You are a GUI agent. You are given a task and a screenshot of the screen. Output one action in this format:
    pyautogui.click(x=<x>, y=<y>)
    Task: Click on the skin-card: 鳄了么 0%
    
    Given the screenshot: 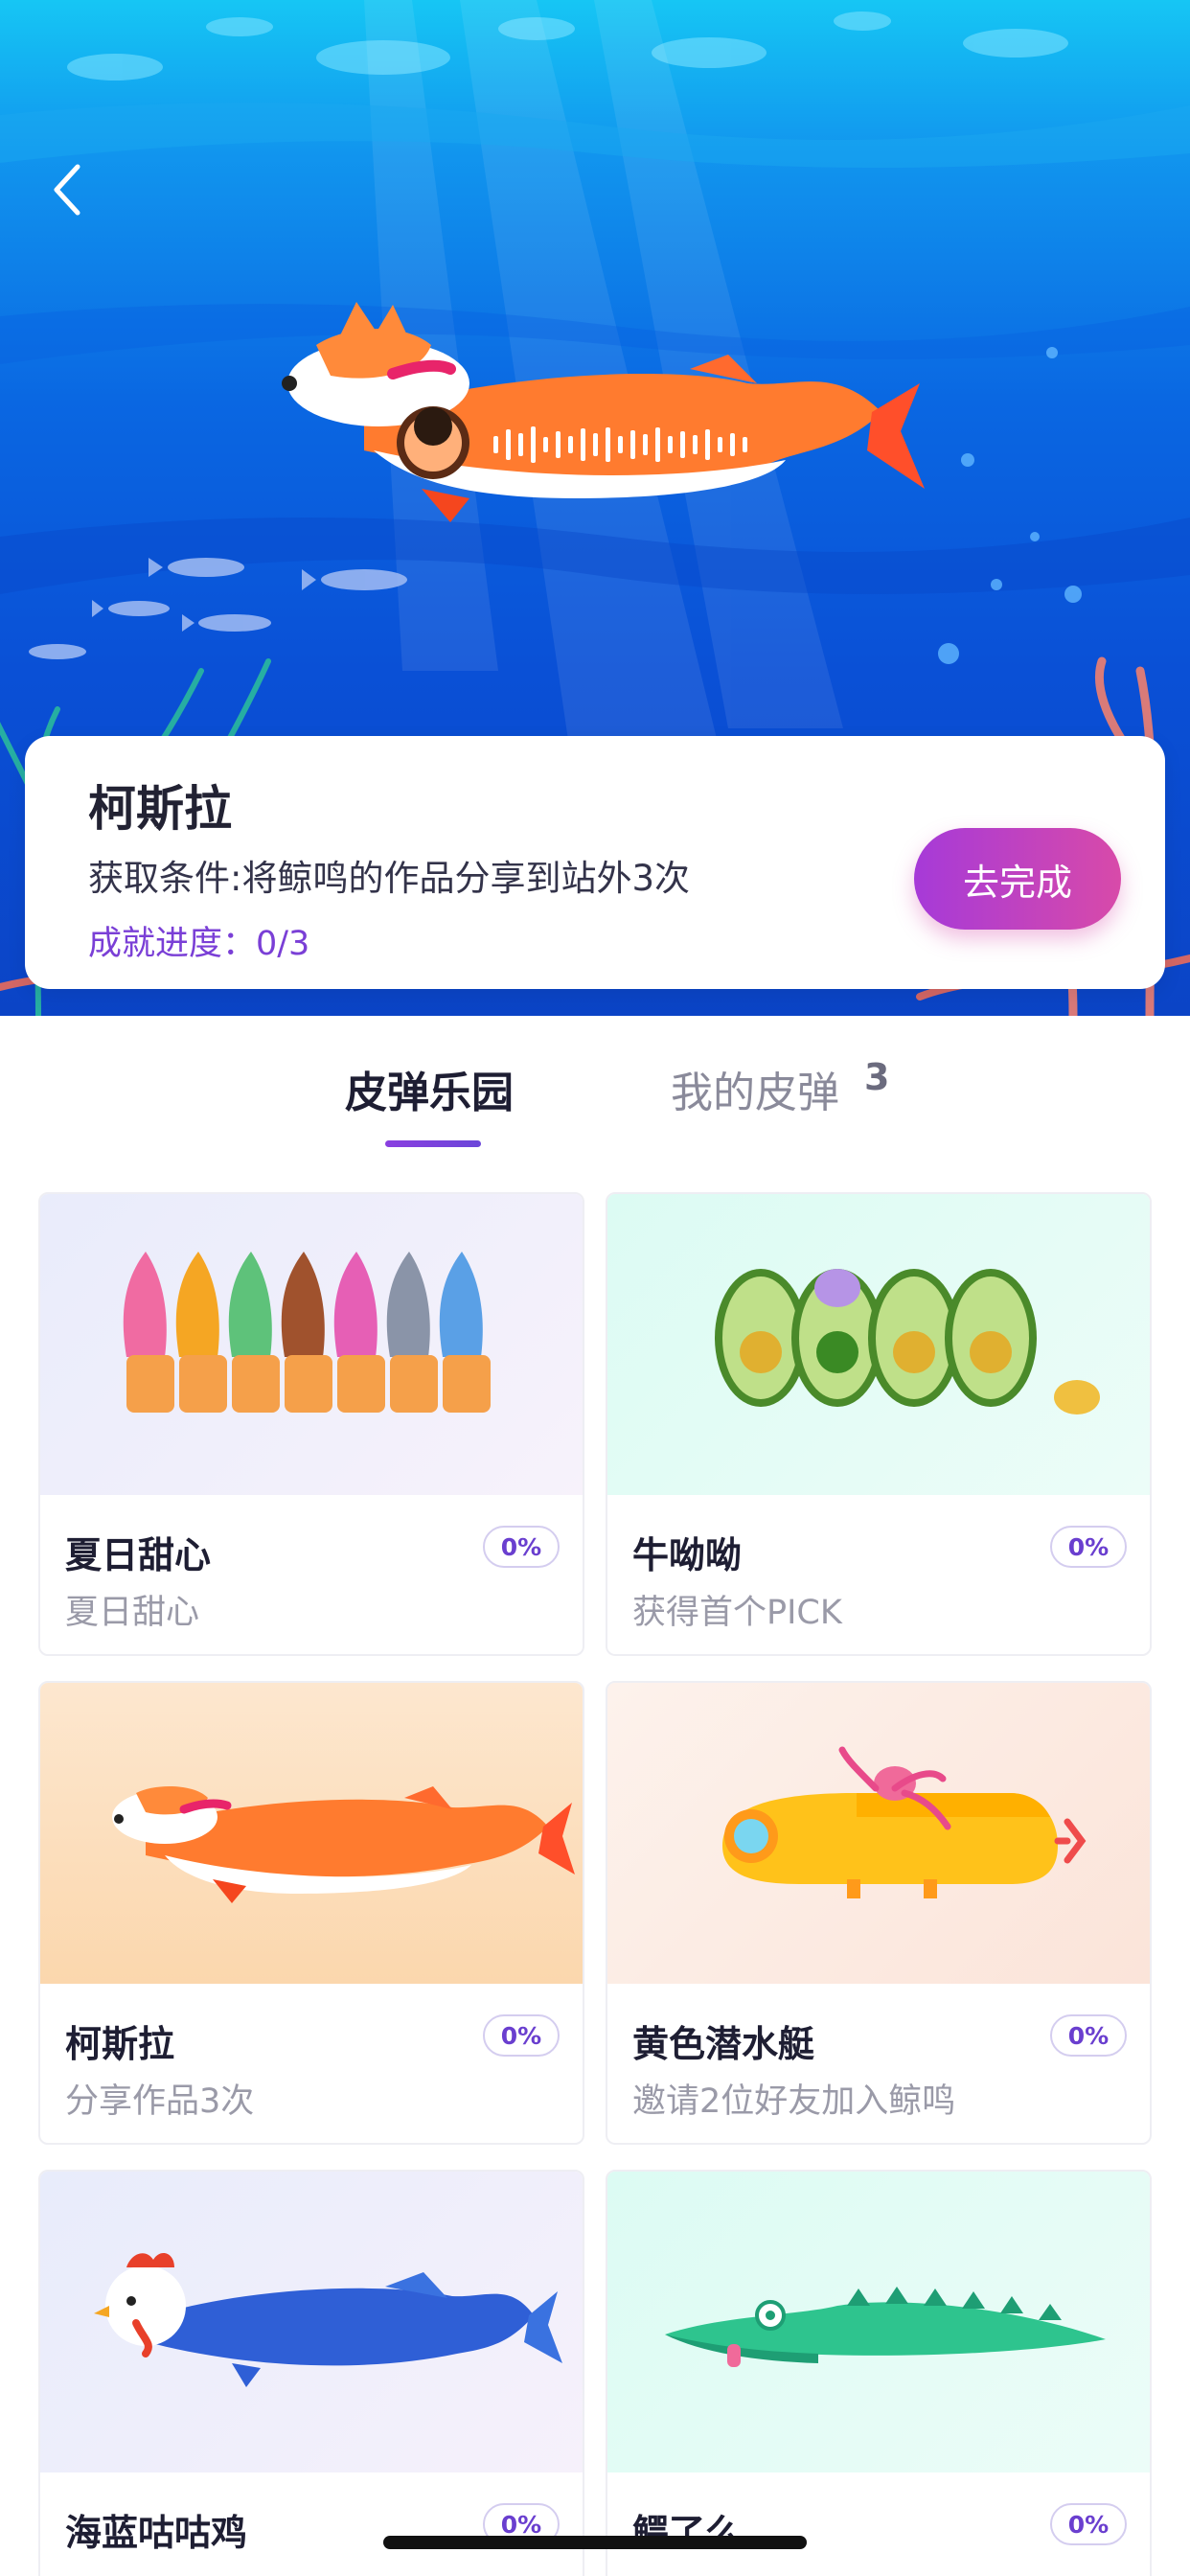 What is the action you would take?
    pyautogui.click(x=879, y=2373)
    